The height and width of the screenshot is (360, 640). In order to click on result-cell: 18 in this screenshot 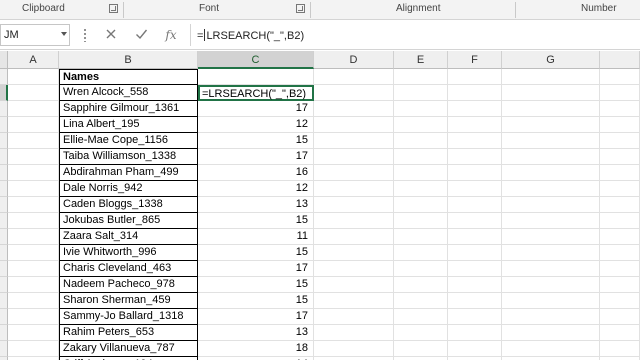, I will do `click(256, 349)`.